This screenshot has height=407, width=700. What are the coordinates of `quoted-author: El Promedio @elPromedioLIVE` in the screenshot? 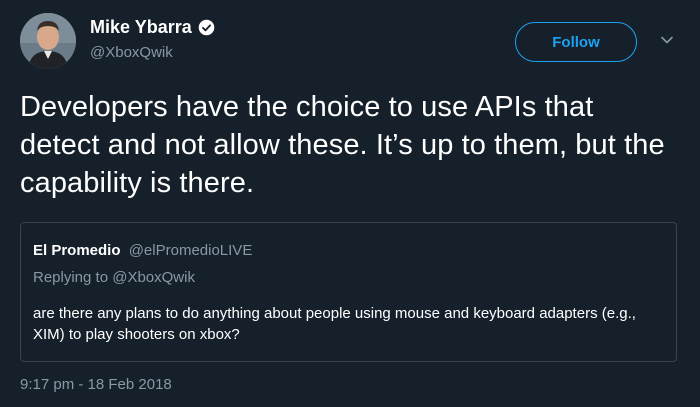 It's located at (142, 250).